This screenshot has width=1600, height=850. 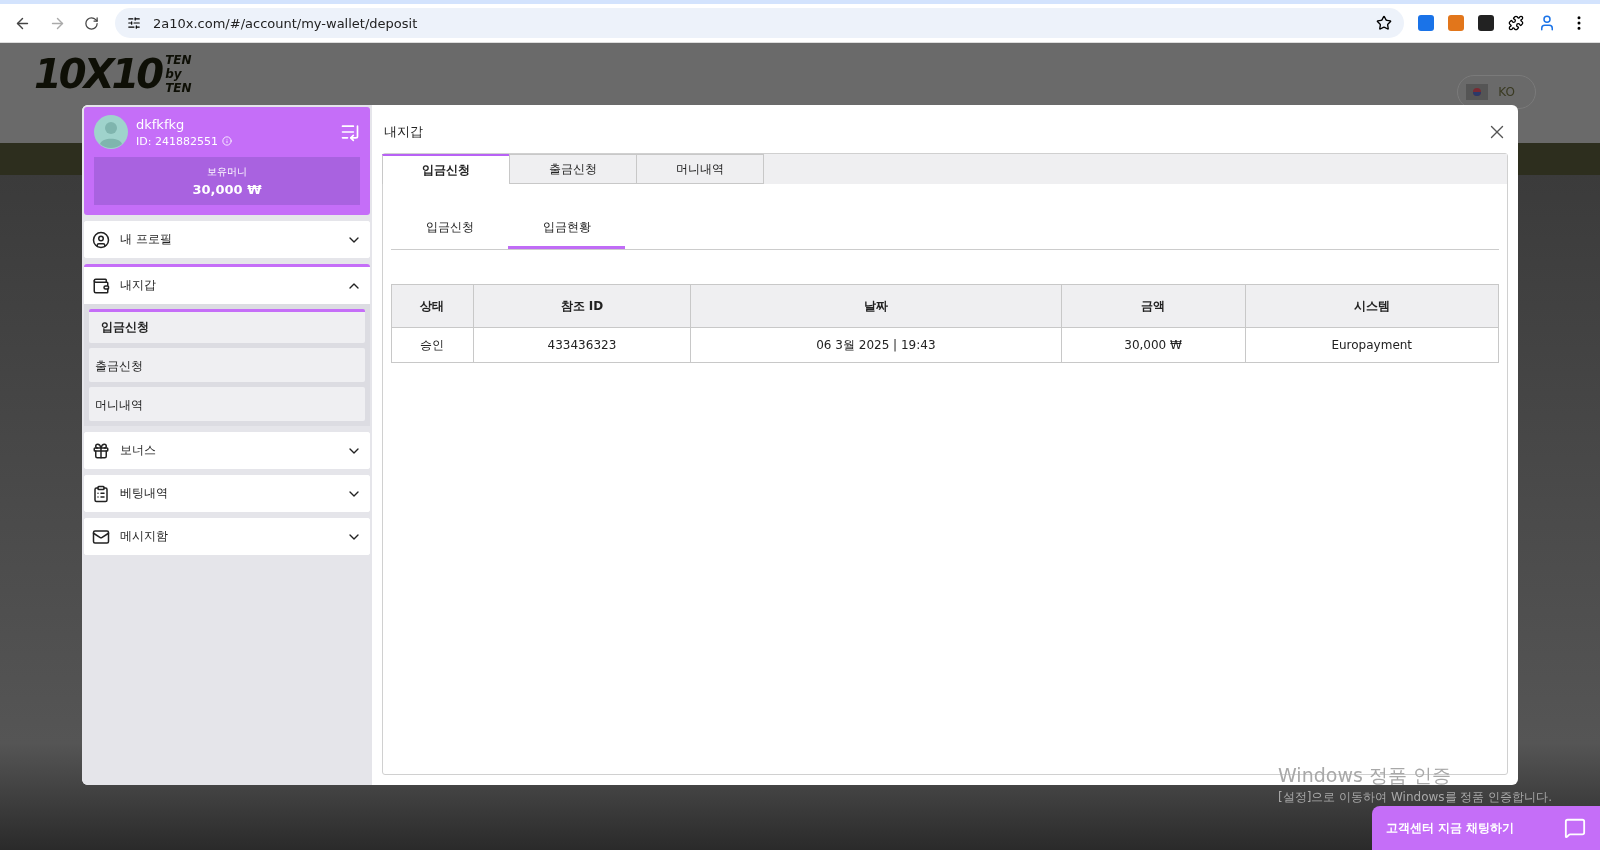 What do you see at coordinates (876, 345) in the screenshot?
I see `table-cell: 06 3월 2025 | 19:43` at bounding box center [876, 345].